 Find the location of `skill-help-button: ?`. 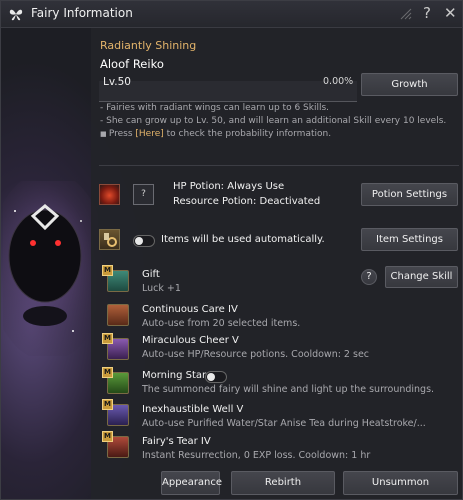

skill-help-button: ? is located at coordinates (369, 277).